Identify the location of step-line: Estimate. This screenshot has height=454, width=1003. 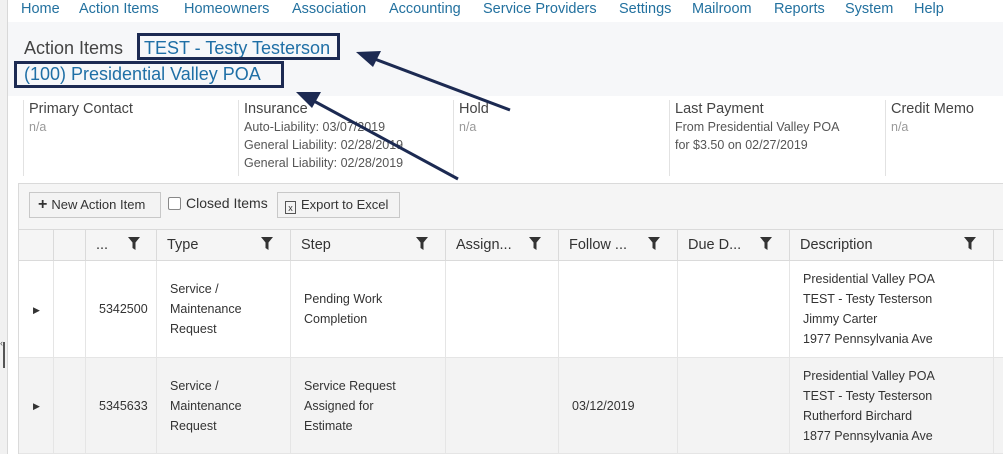
(328, 426).